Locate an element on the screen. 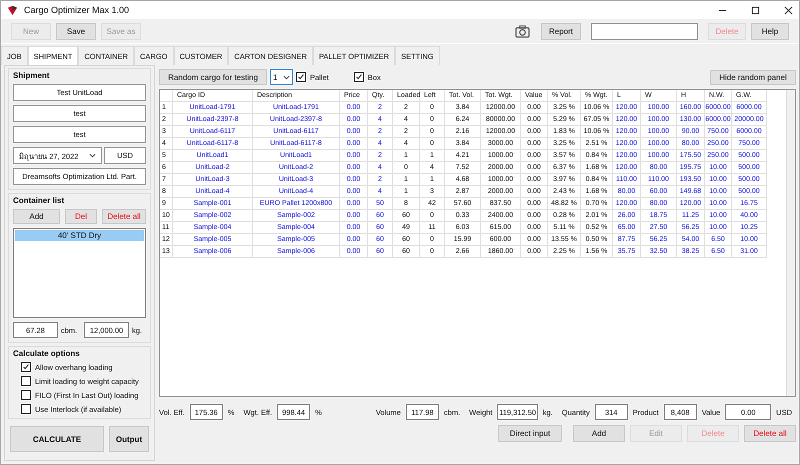 Image resolution: width=800 pixels, height=465 pixels. scrollbar is located at coordinates (790, 243).